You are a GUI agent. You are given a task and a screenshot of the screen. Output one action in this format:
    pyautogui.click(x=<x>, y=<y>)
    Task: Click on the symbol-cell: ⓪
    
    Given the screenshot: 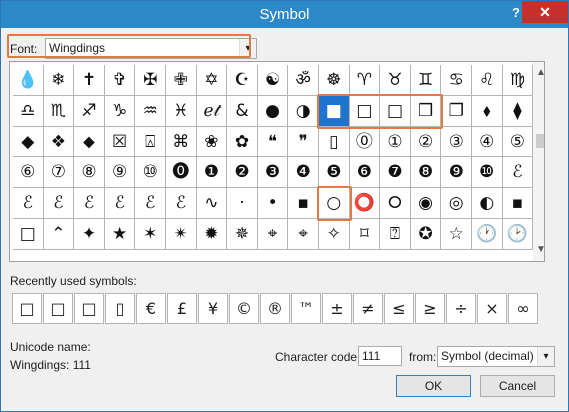 What is the action you would take?
    pyautogui.click(x=365, y=142)
    